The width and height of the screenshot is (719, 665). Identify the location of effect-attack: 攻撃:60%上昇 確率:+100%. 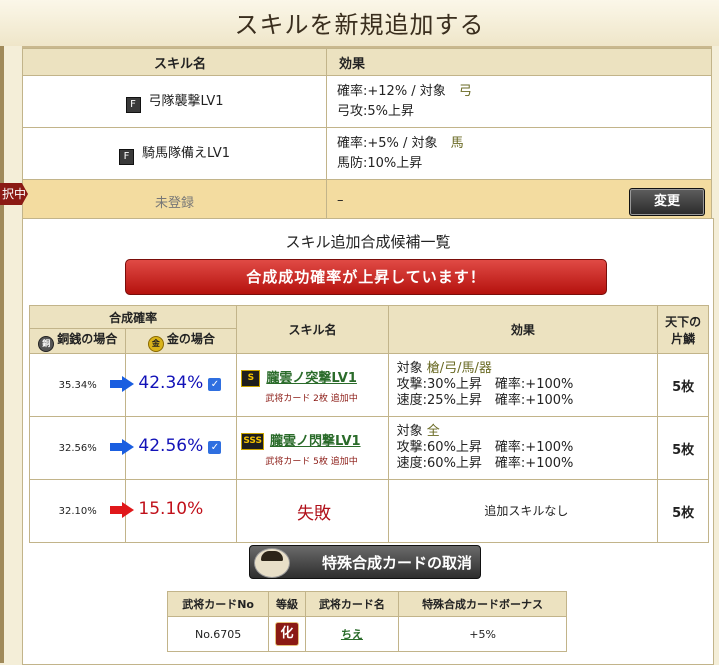
(485, 447).